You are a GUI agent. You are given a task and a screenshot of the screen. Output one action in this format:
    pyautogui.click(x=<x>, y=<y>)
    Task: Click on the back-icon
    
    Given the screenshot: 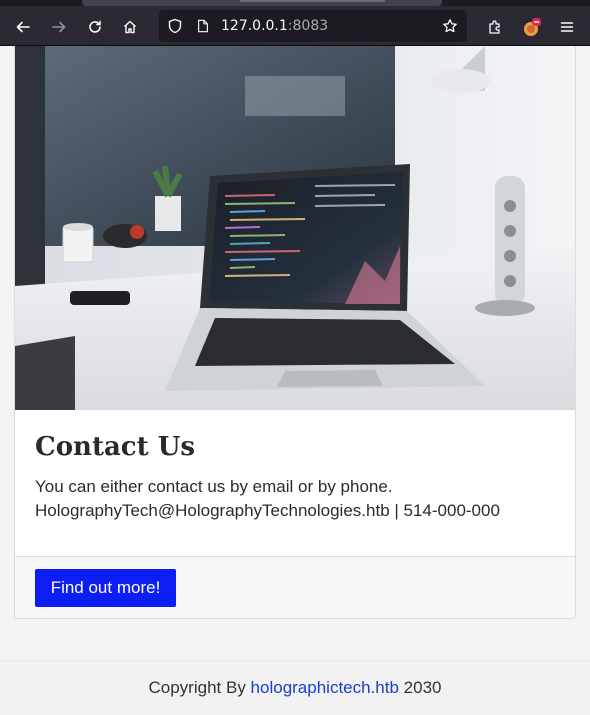 What is the action you would take?
    pyautogui.click(x=23, y=27)
    